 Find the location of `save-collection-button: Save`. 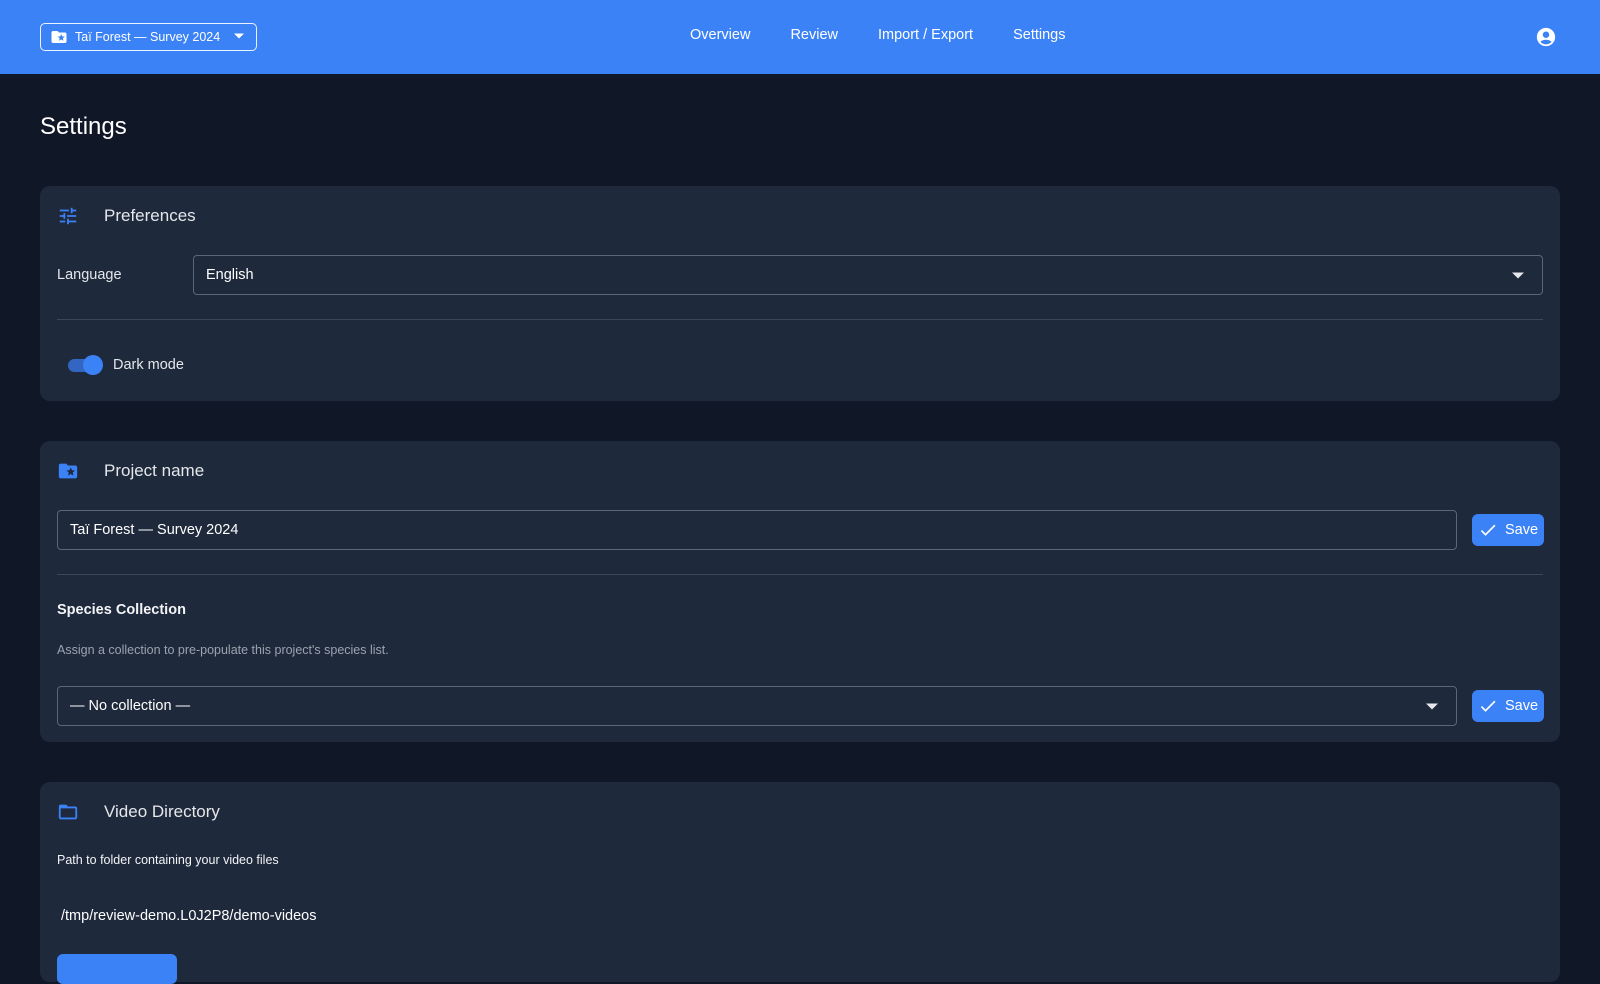

save-collection-button: Save is located at coordinates (1508, 706).